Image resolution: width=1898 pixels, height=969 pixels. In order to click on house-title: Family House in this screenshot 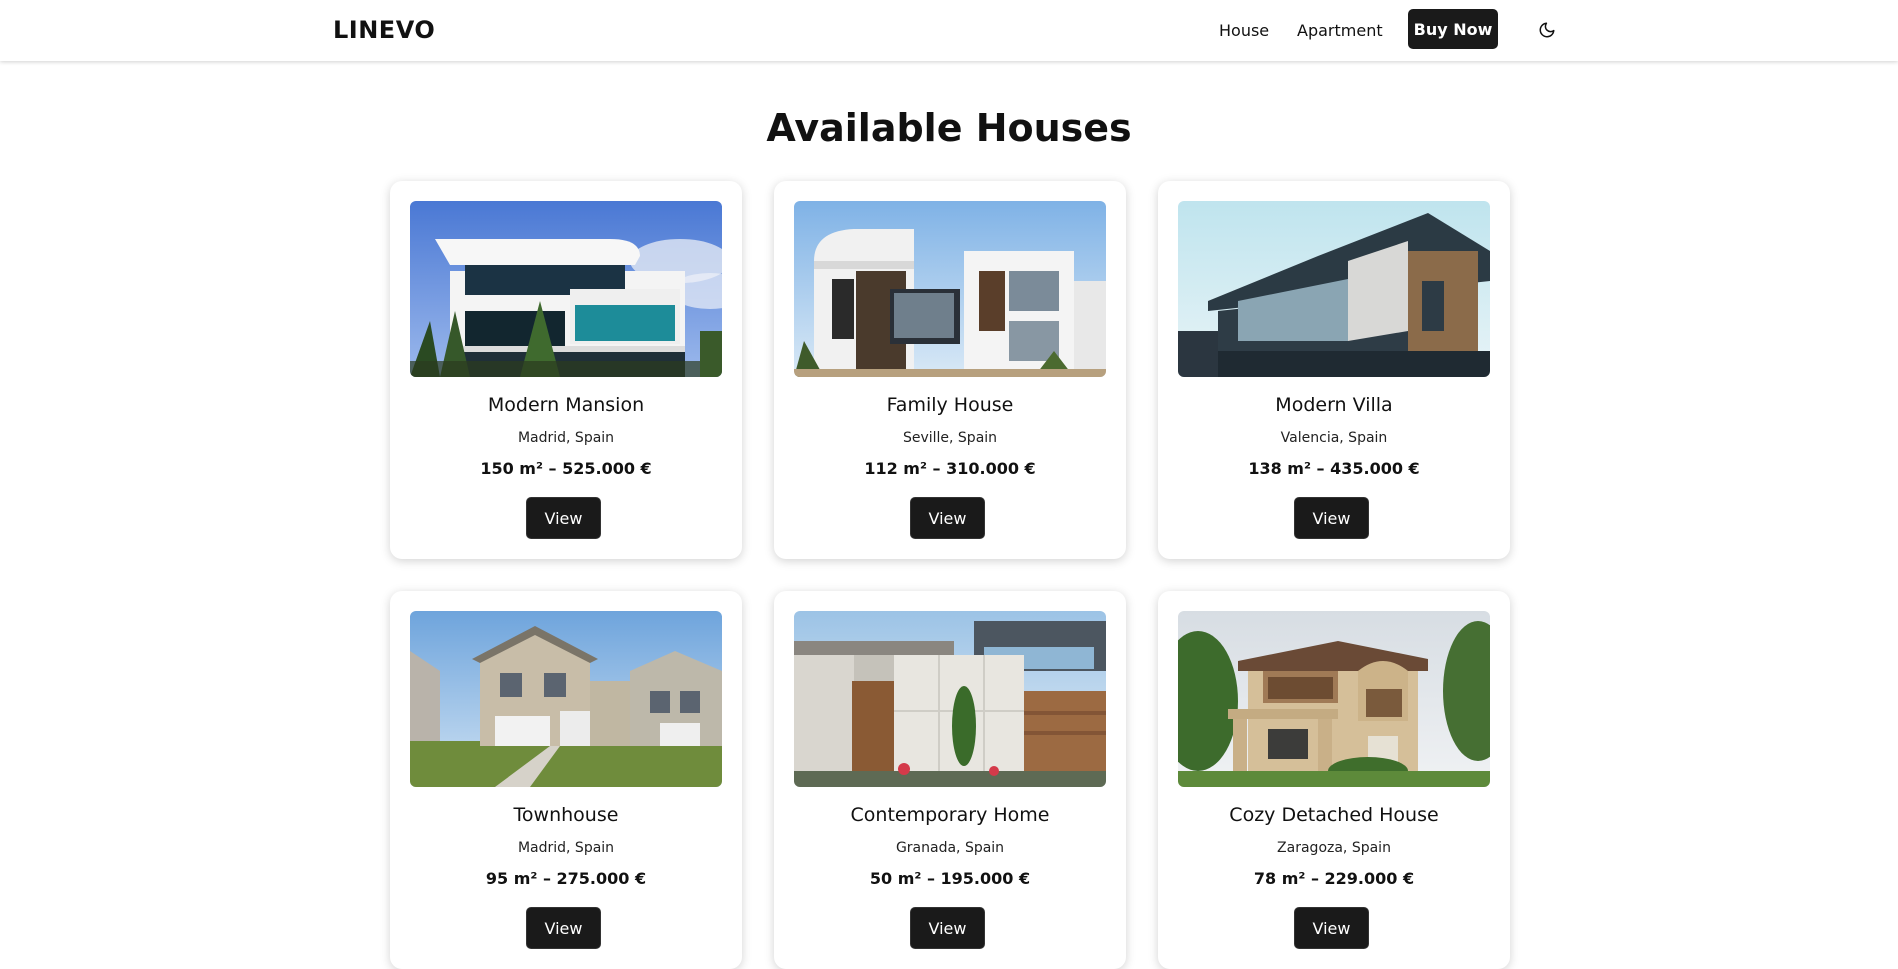, I will do `click(950, 405)`.